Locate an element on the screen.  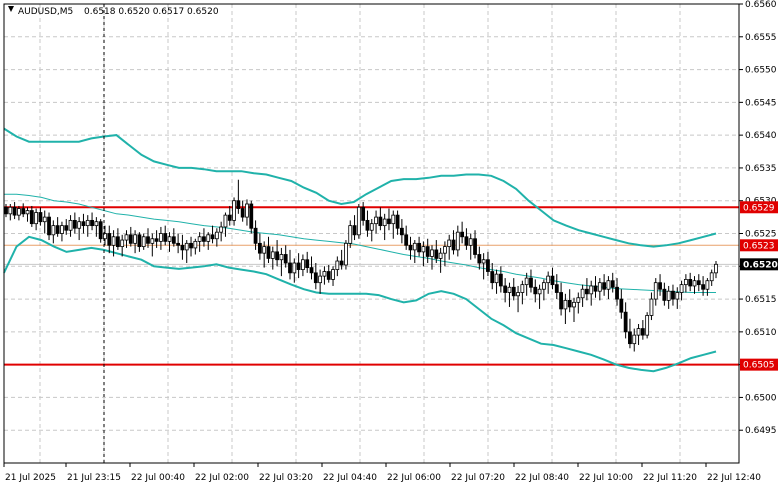
price-tick-label: 0.6545 is located at coordinates (761, 103).